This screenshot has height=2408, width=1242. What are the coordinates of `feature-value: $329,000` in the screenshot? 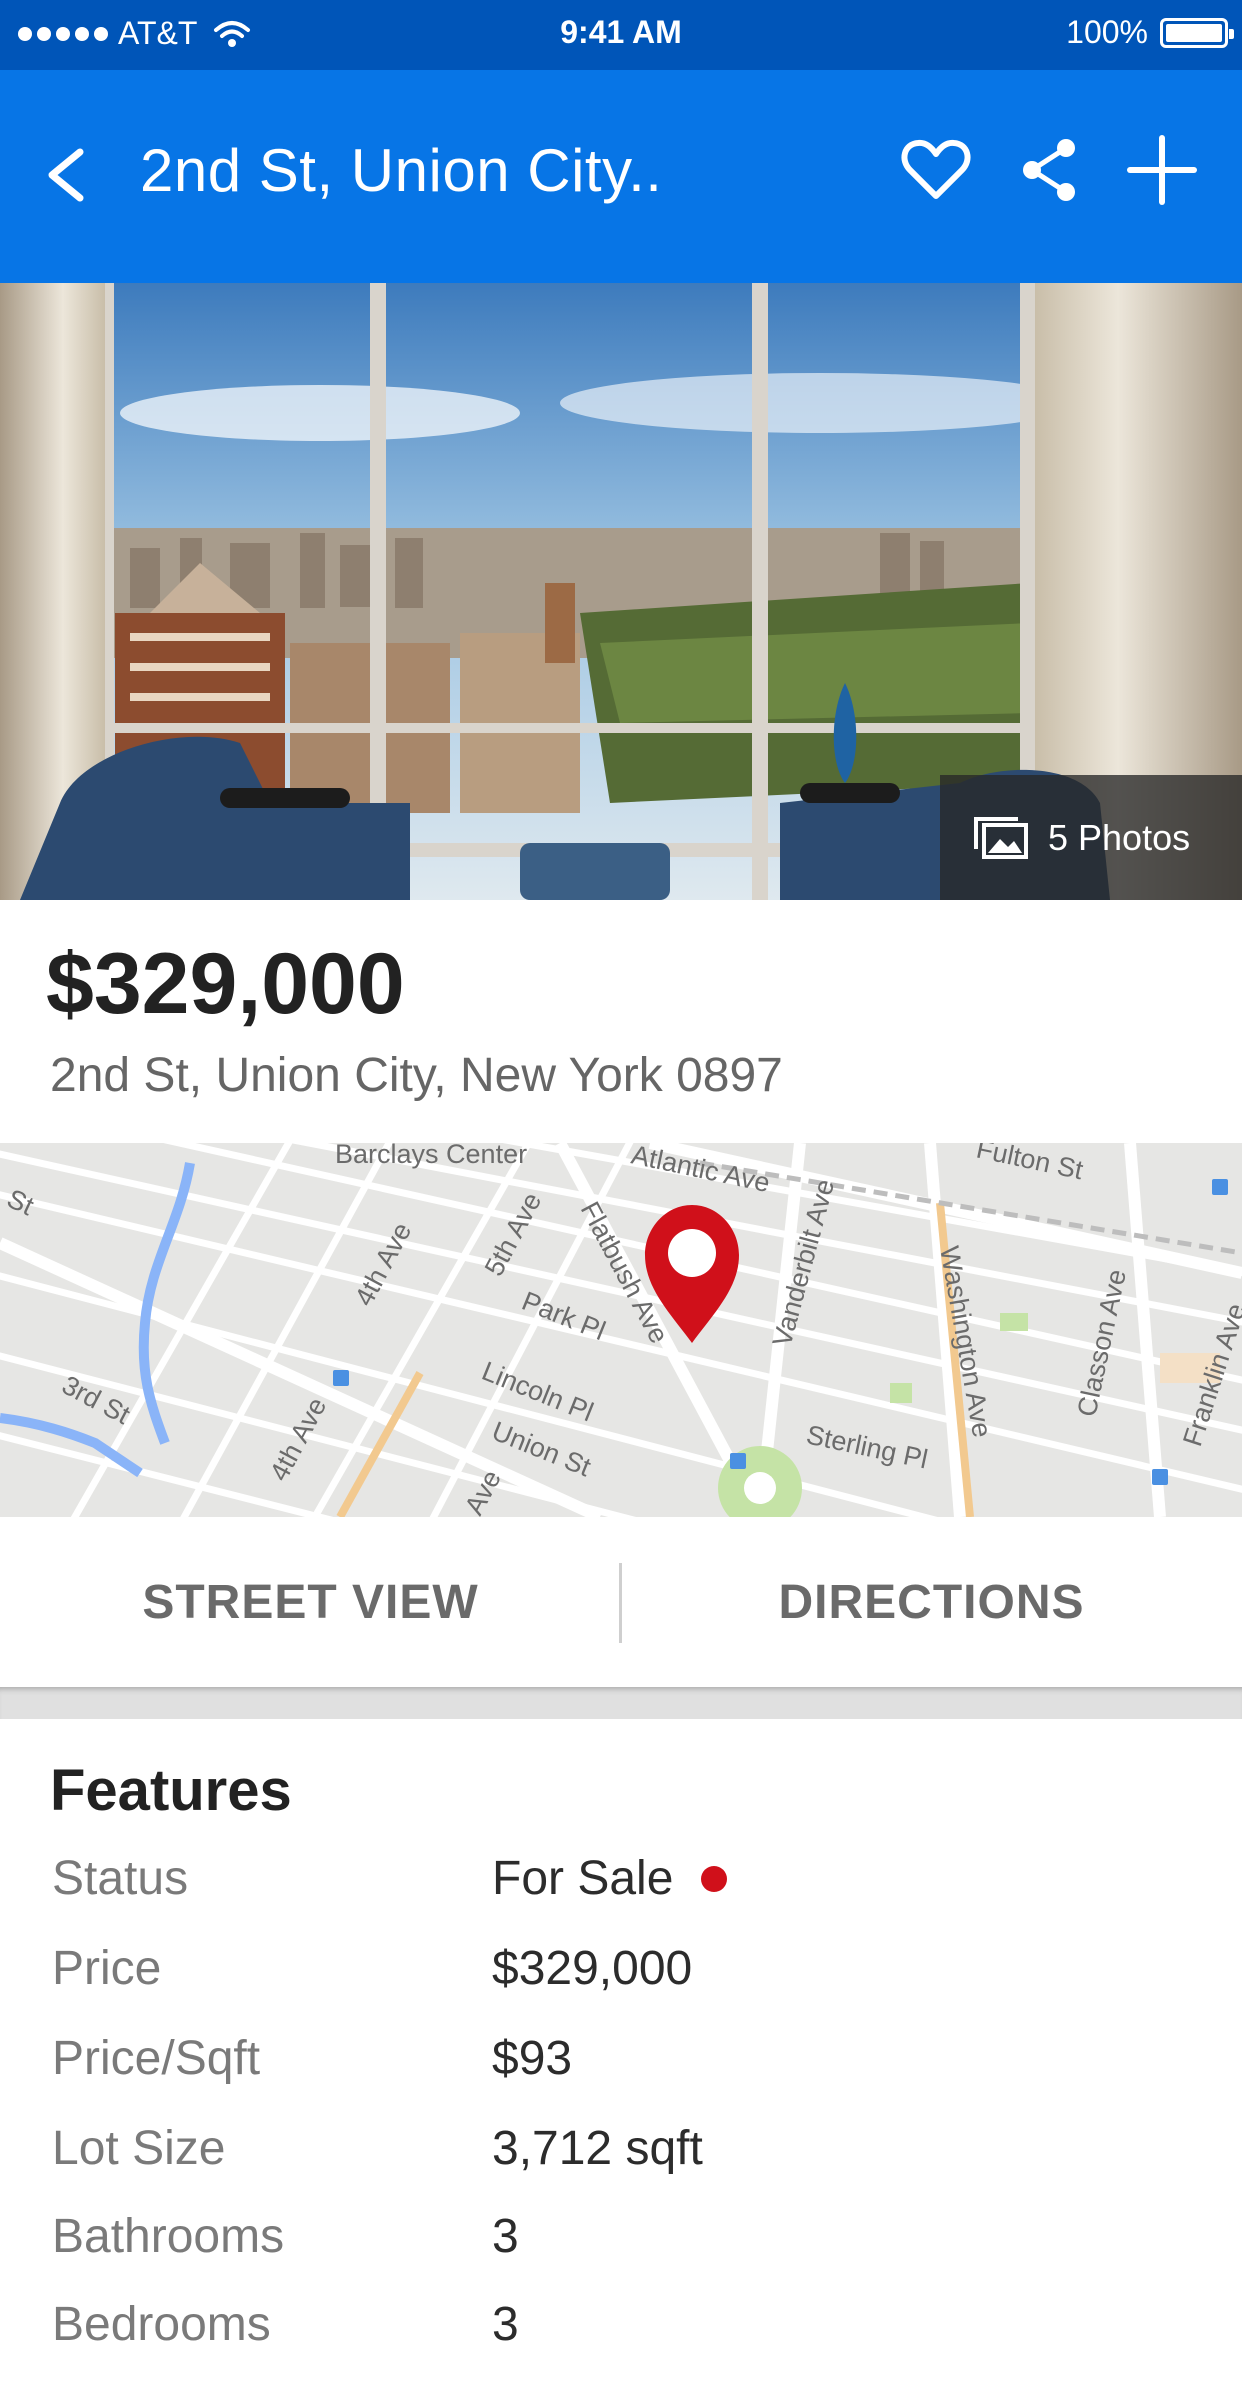 It's located at (592, 1968).